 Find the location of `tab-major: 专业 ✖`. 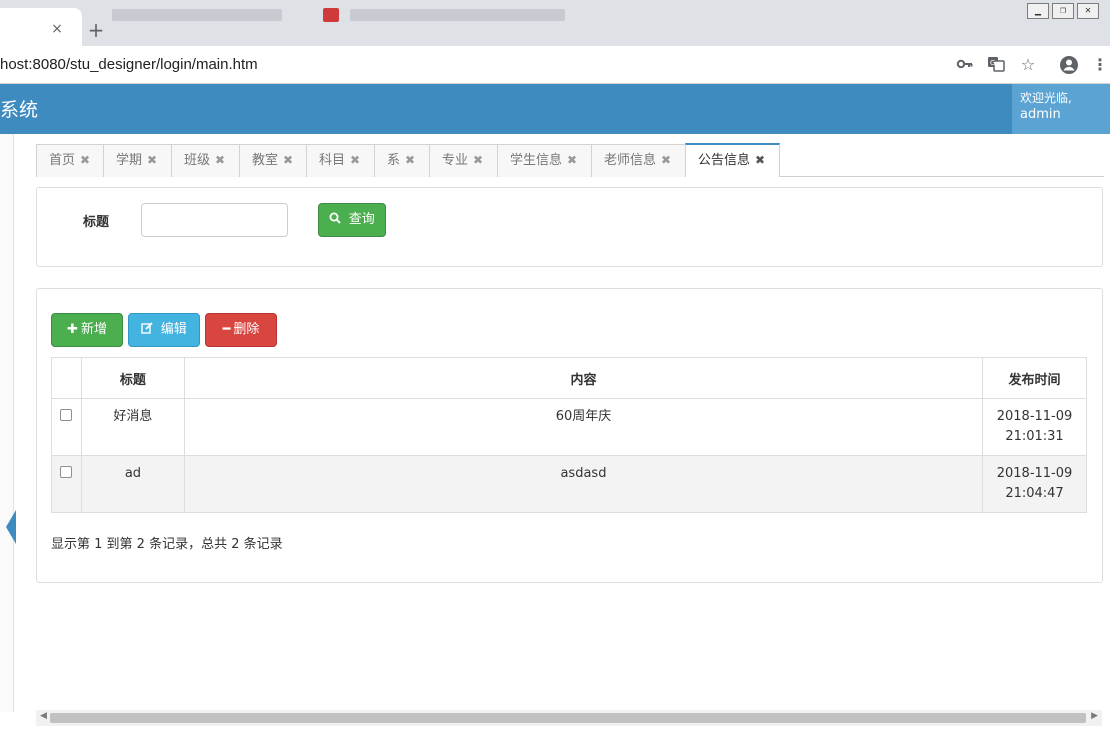

tab-major: 专业 ✖ is located at coordinates (463, 160).